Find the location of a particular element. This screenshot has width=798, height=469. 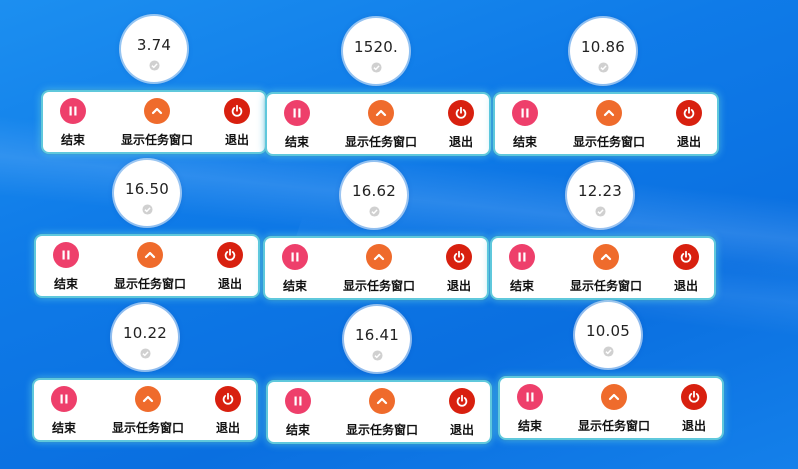

timer-bubble: 1520. is located at coordinates (376, 51).